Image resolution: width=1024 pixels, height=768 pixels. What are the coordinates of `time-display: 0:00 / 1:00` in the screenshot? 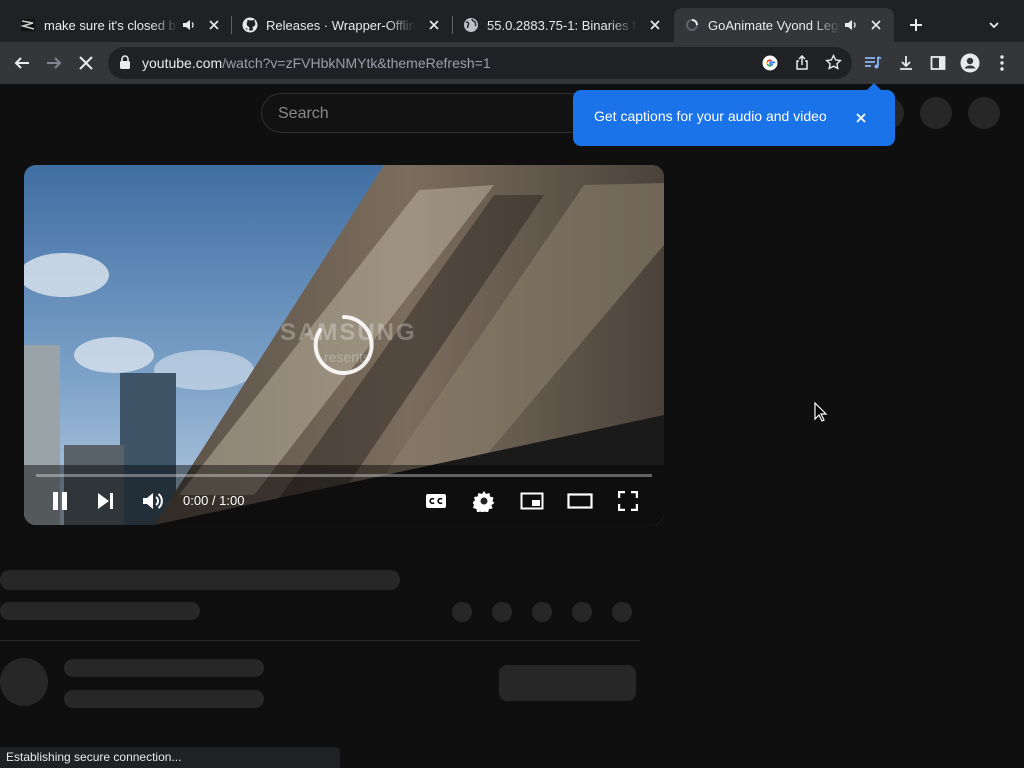 It's located at (214, 500).